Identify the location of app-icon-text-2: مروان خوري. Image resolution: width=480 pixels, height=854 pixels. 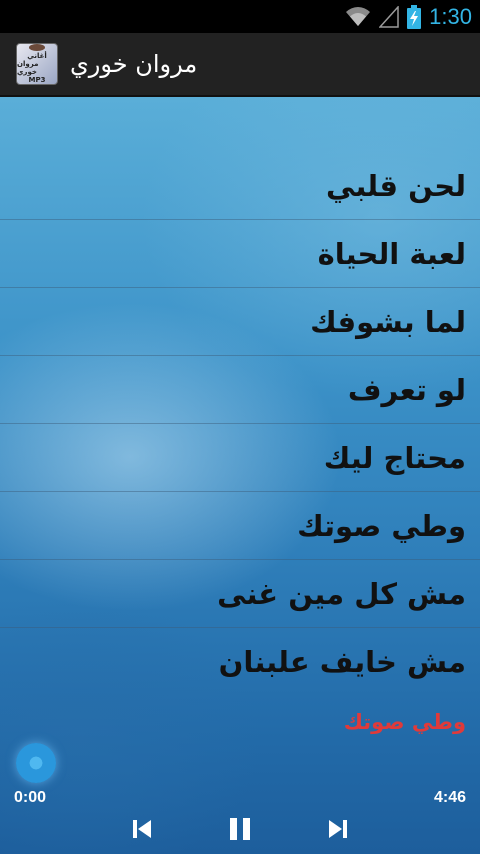
(28, 68).